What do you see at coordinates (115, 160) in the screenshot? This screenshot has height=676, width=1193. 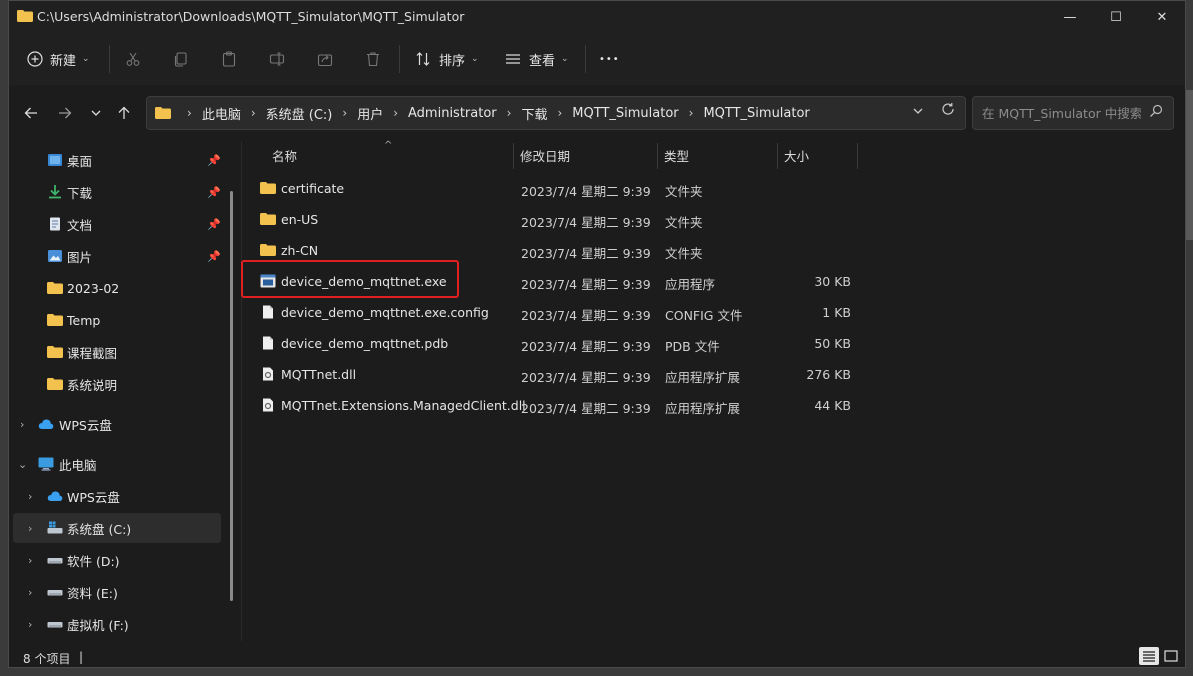 I see `sidebar-item-desktop: 桌面 📌` at bounding box center [115, 160].